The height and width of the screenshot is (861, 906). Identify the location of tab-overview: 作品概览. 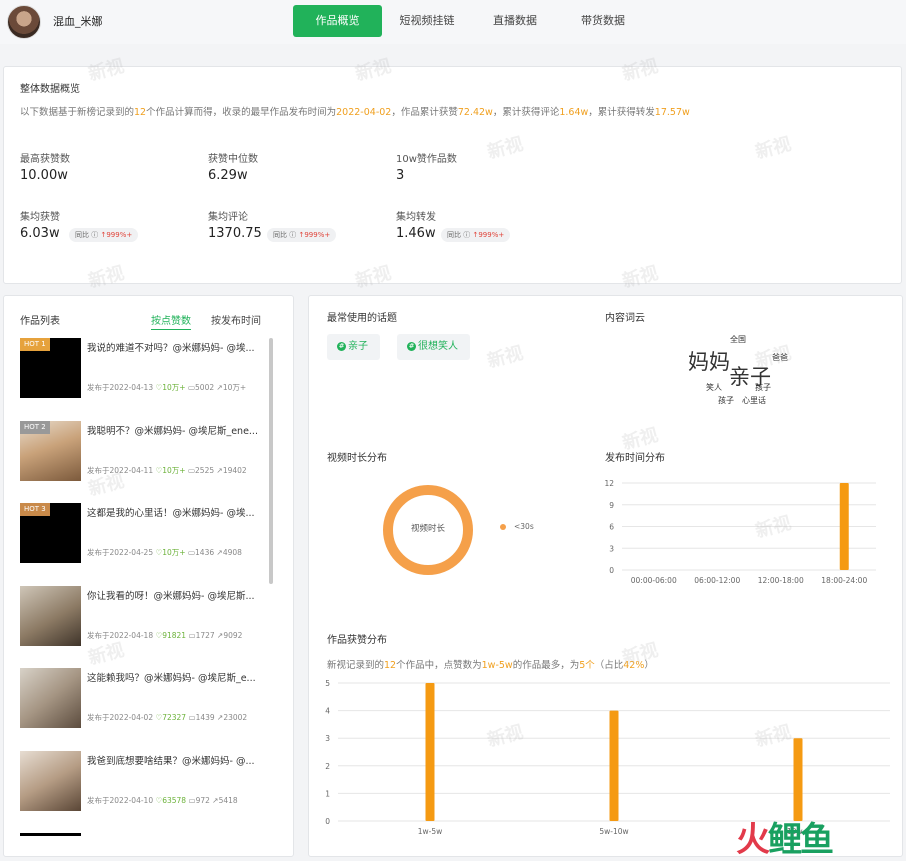
(337, 21).